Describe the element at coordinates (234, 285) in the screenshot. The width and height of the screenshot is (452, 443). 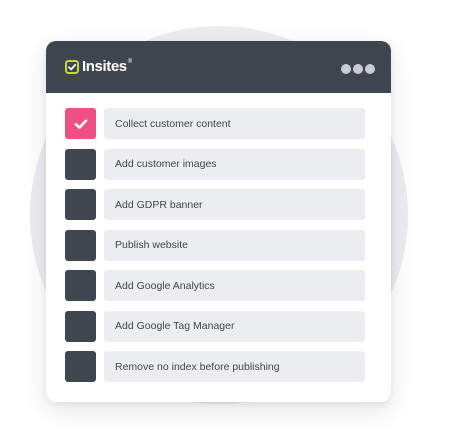
I see `task-item: Add Google Analytics` at that location.